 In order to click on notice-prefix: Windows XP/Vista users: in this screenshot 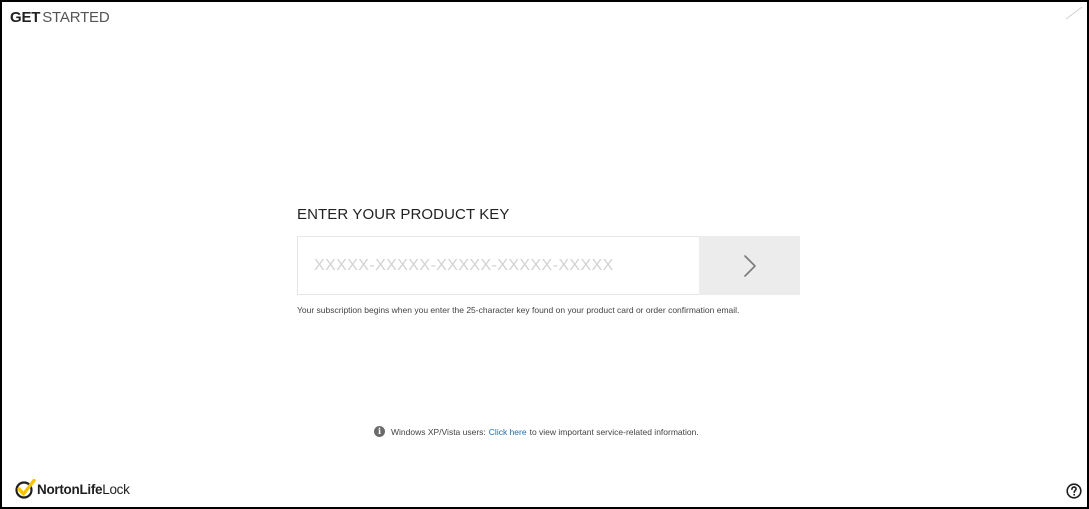, I will do `click(438, 431)`.